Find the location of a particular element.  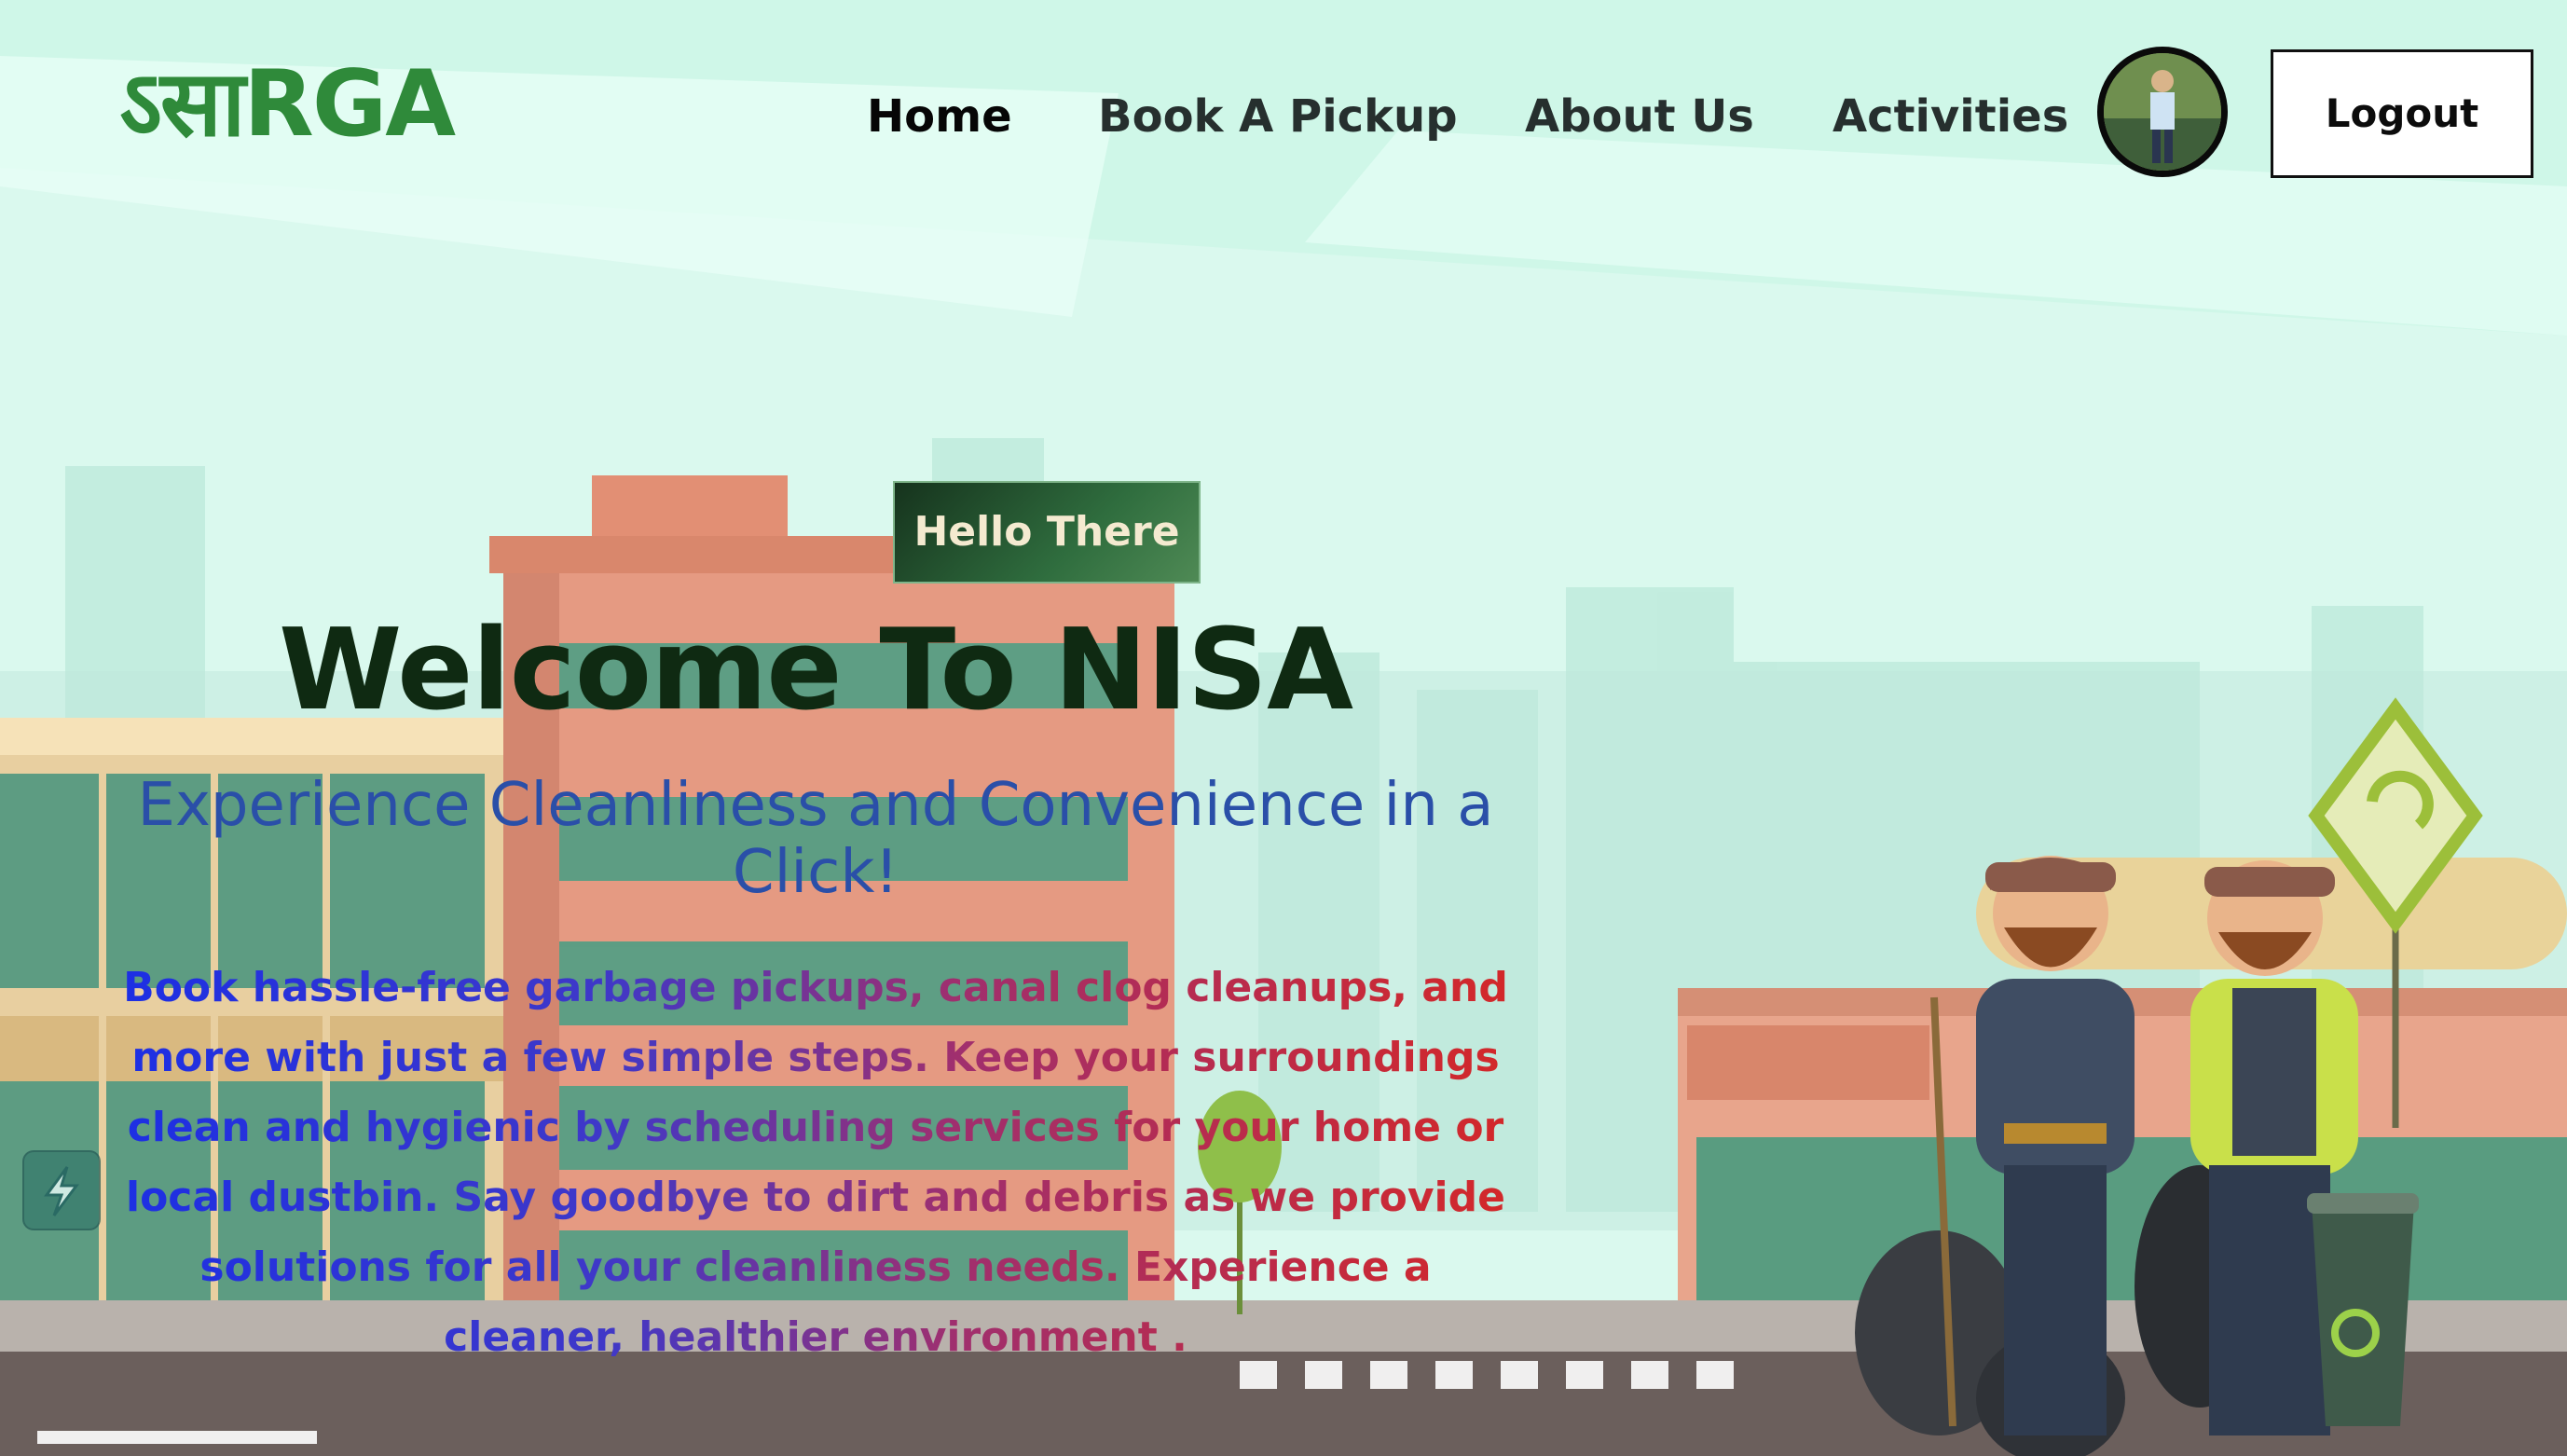

user-avatar-icon is located at coordinates (2162, 112).